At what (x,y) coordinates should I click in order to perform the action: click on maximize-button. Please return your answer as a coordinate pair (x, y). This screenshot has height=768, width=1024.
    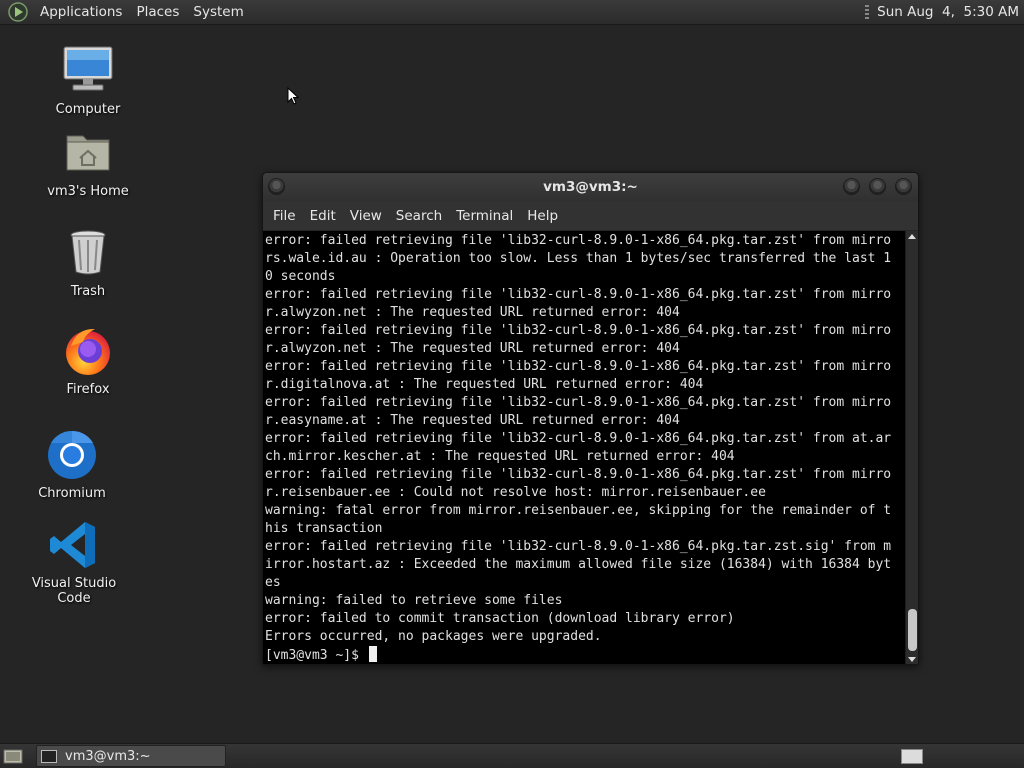
    Looking at the image, I should click on (877, 186).